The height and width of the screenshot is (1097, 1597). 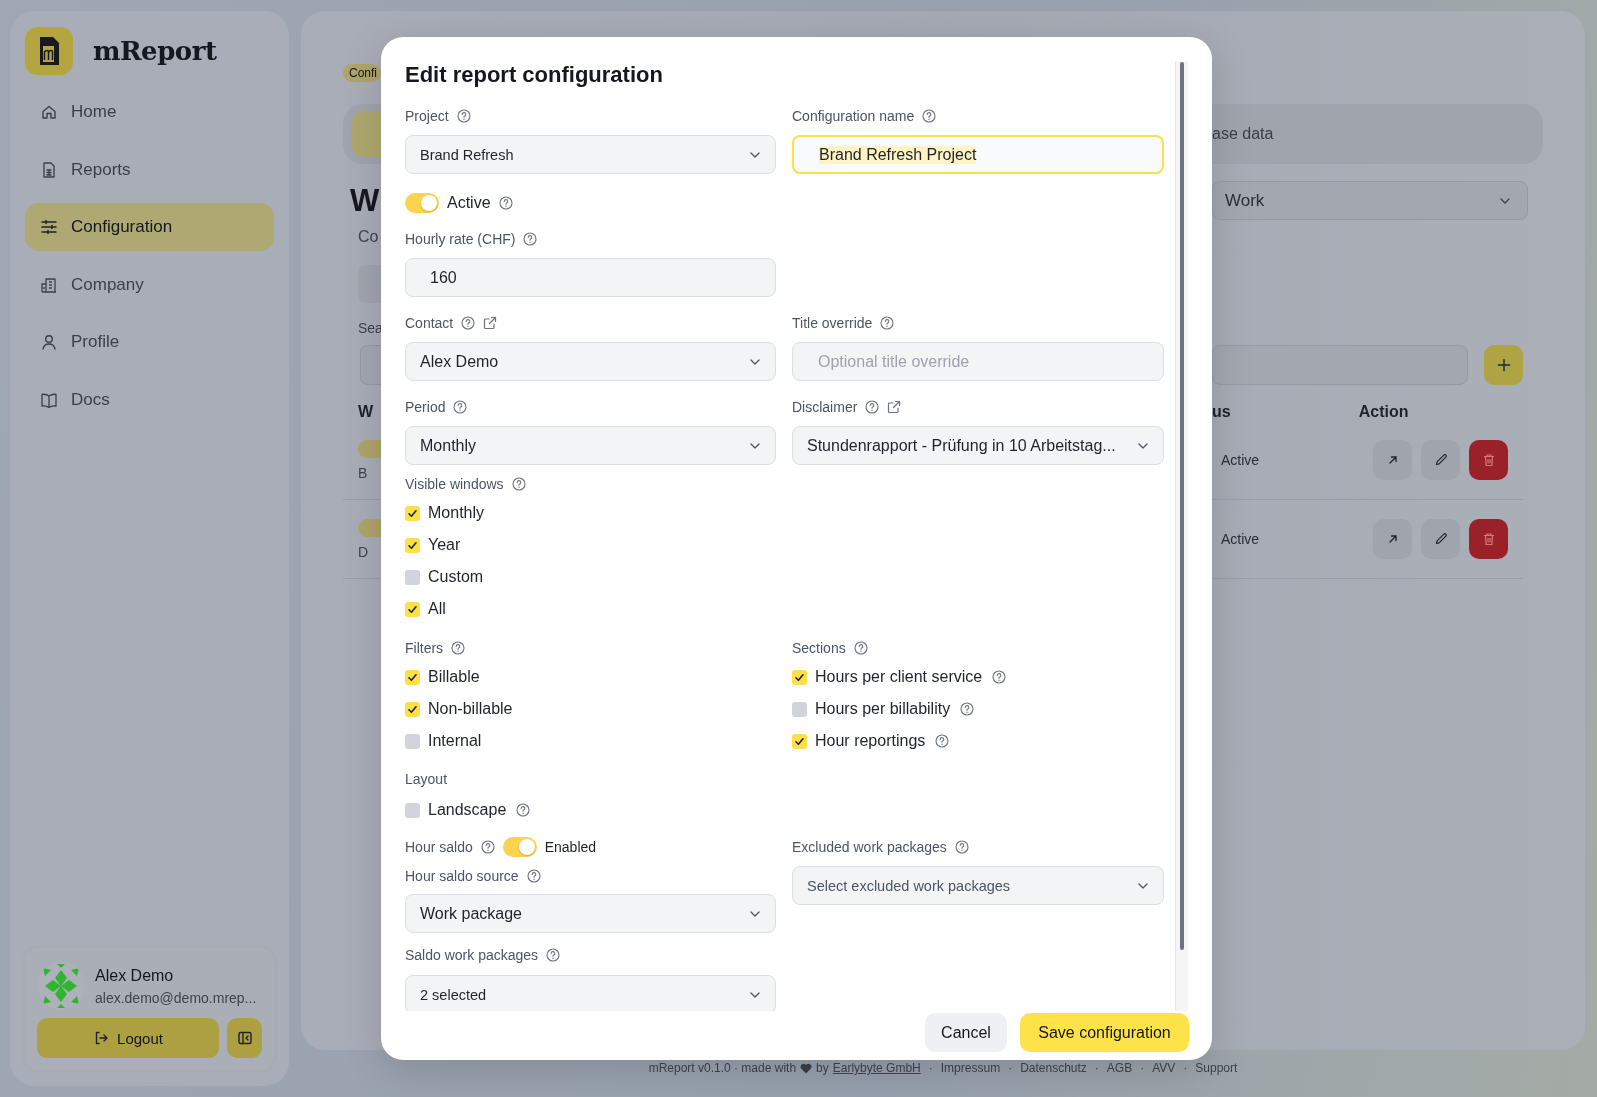 I want to click on number-field: 160, so click(x=590, y=277).